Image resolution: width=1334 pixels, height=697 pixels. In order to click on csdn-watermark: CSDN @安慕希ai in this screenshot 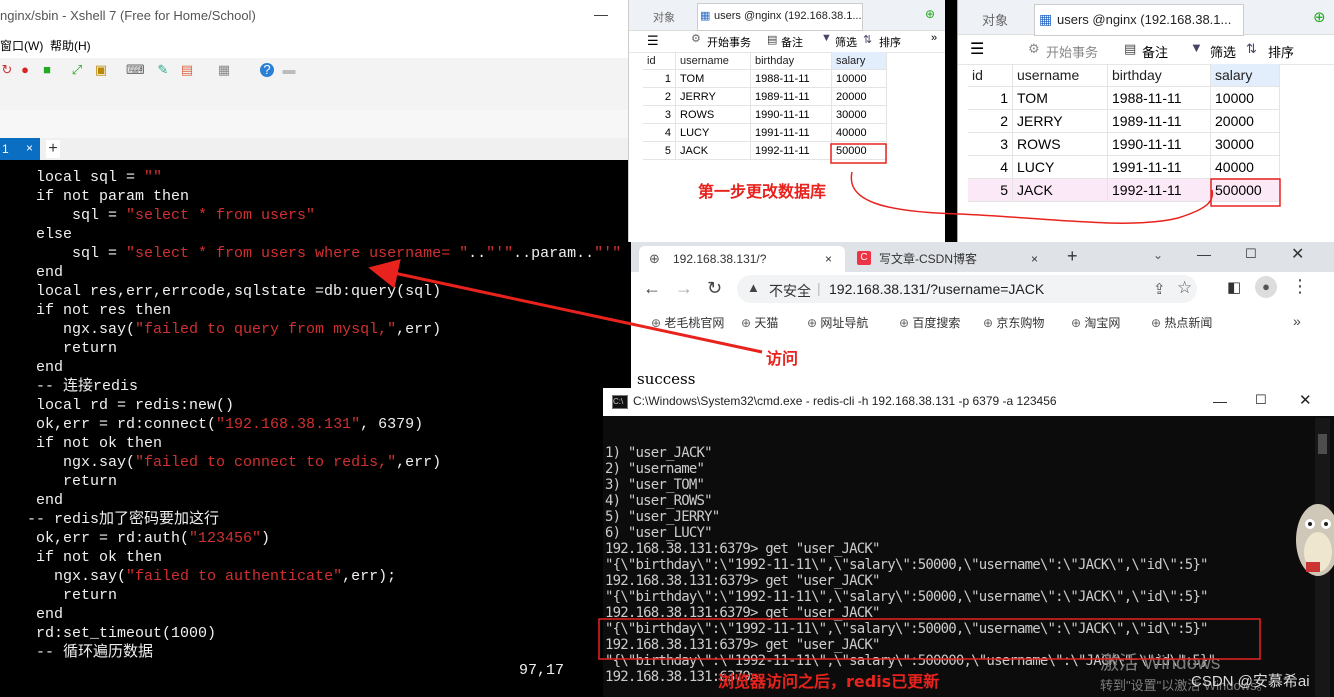, I will do `click(1250, 681)`.